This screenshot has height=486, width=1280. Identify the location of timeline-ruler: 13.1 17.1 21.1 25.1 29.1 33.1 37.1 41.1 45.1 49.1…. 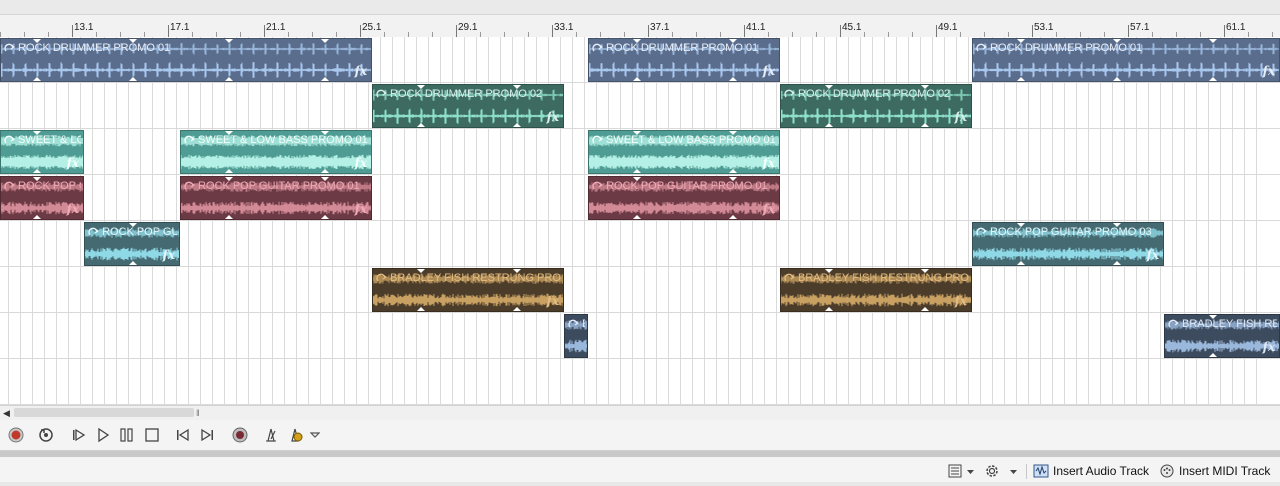
(640, 26).